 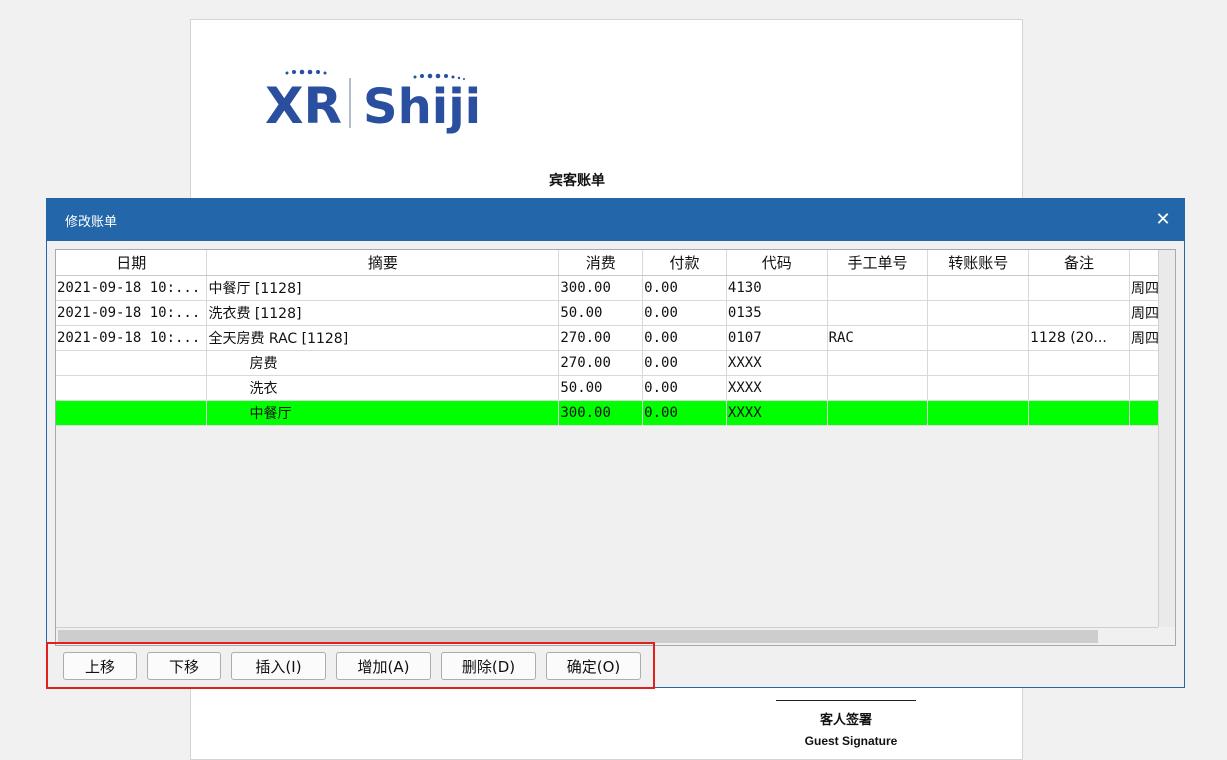 I want to click on logo-text-shiji: Shiji, so click(x=422, y=106).